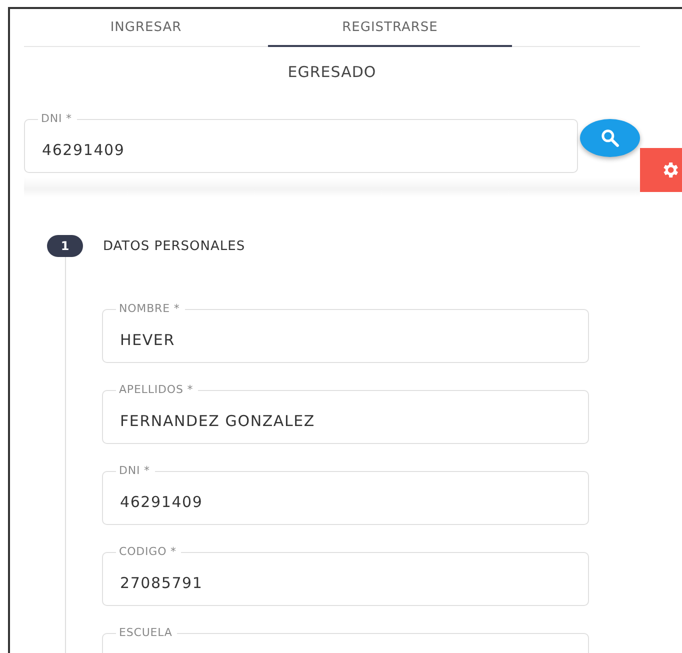 The height and width of the screenshot is (653, 682). Describe the element at coordinates (149, 551) in the screenshot. I see `field-label: CODIGO *` at that location.